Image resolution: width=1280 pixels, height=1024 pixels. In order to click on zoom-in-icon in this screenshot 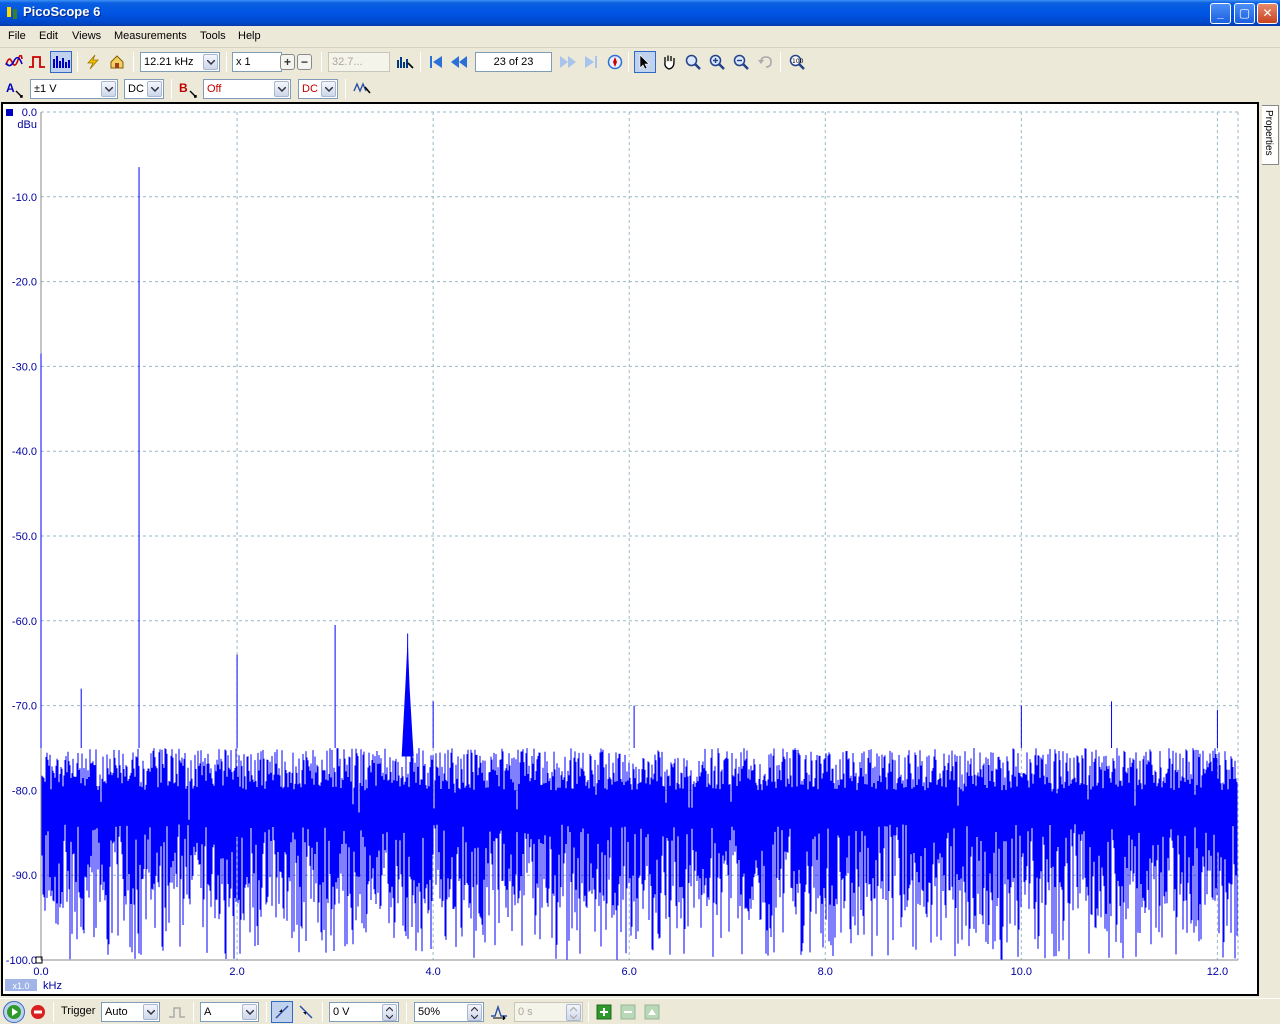, I will do `click(717, 62)`.